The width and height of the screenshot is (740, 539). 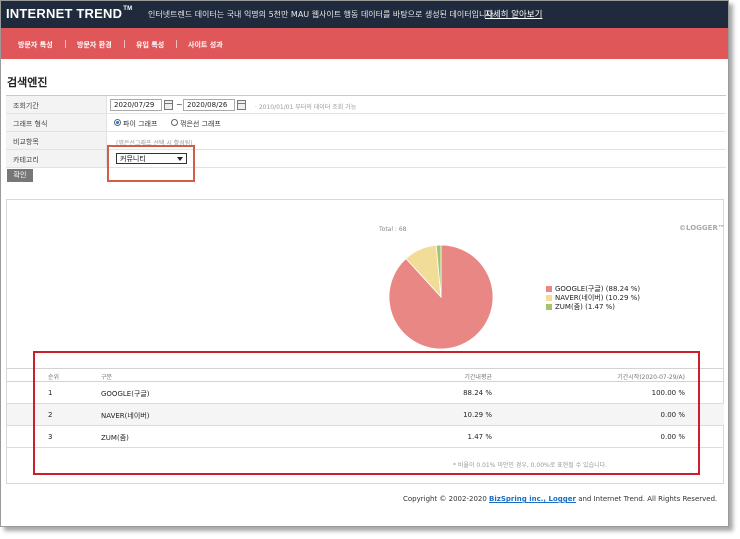 I want to click on end-date-input: 2020/08/26, so click(x=209, y=105).